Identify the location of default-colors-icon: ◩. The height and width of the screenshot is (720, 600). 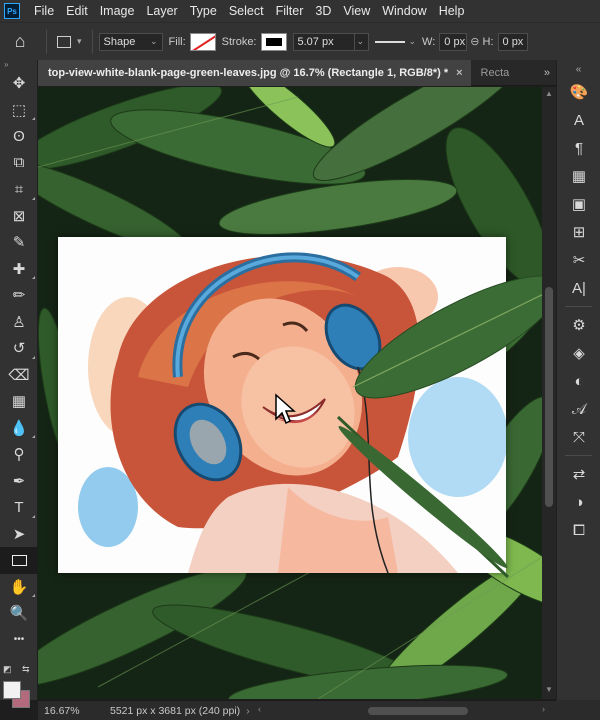
(7, 669).